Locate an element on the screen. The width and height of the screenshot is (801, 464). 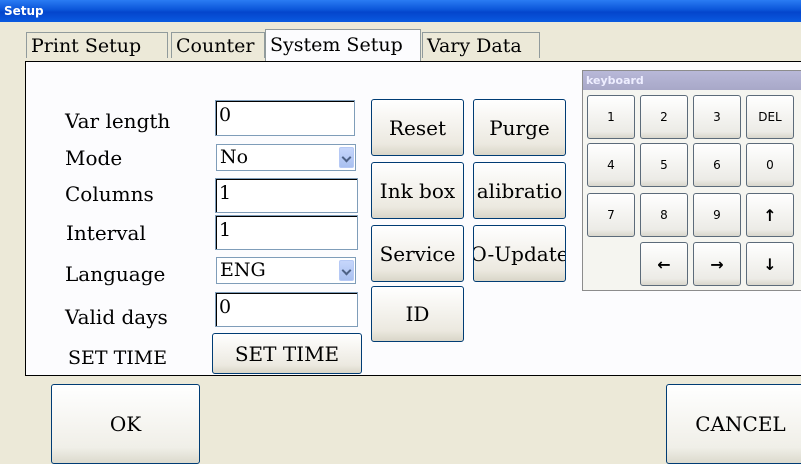
key-6: 6 is located at coordinates (717, 165).